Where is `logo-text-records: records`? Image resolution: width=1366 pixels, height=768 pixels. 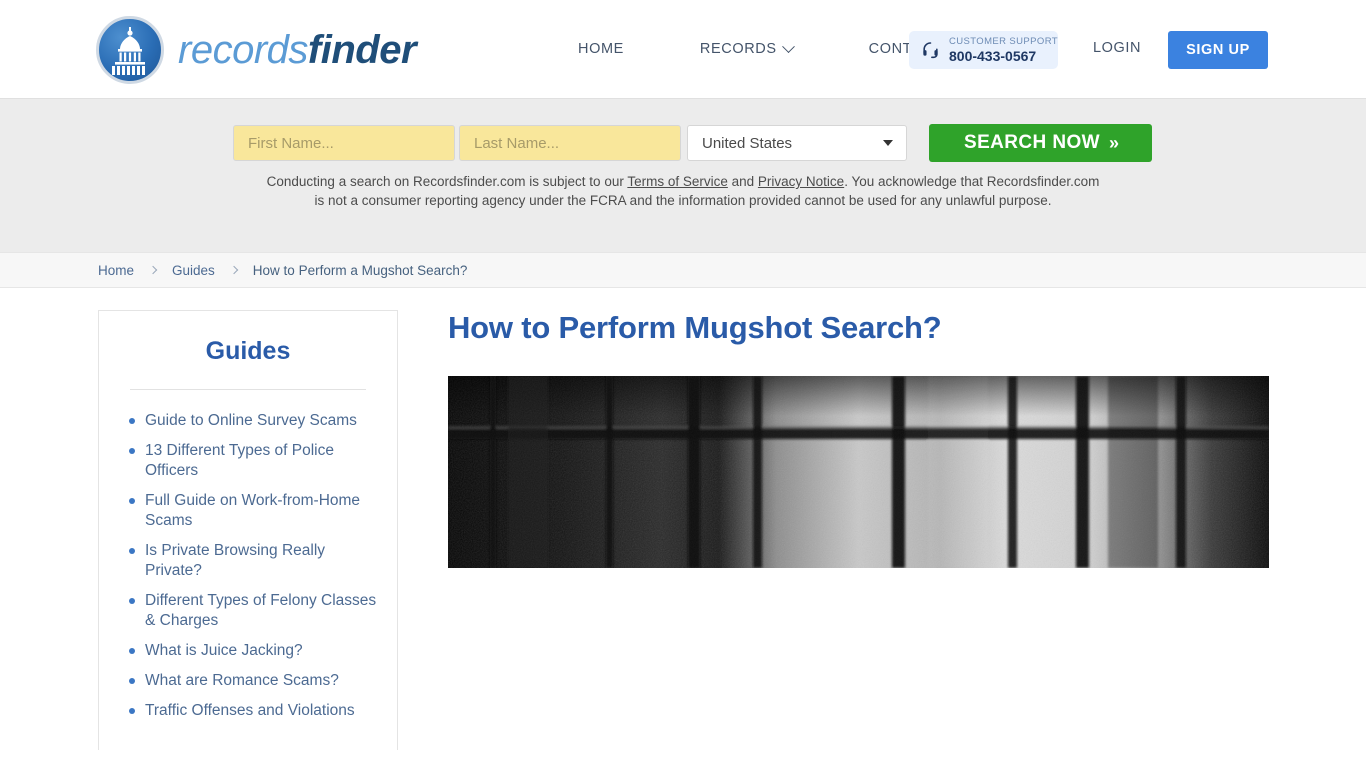
logo-text-records: records is located at coordinates (243, 50).